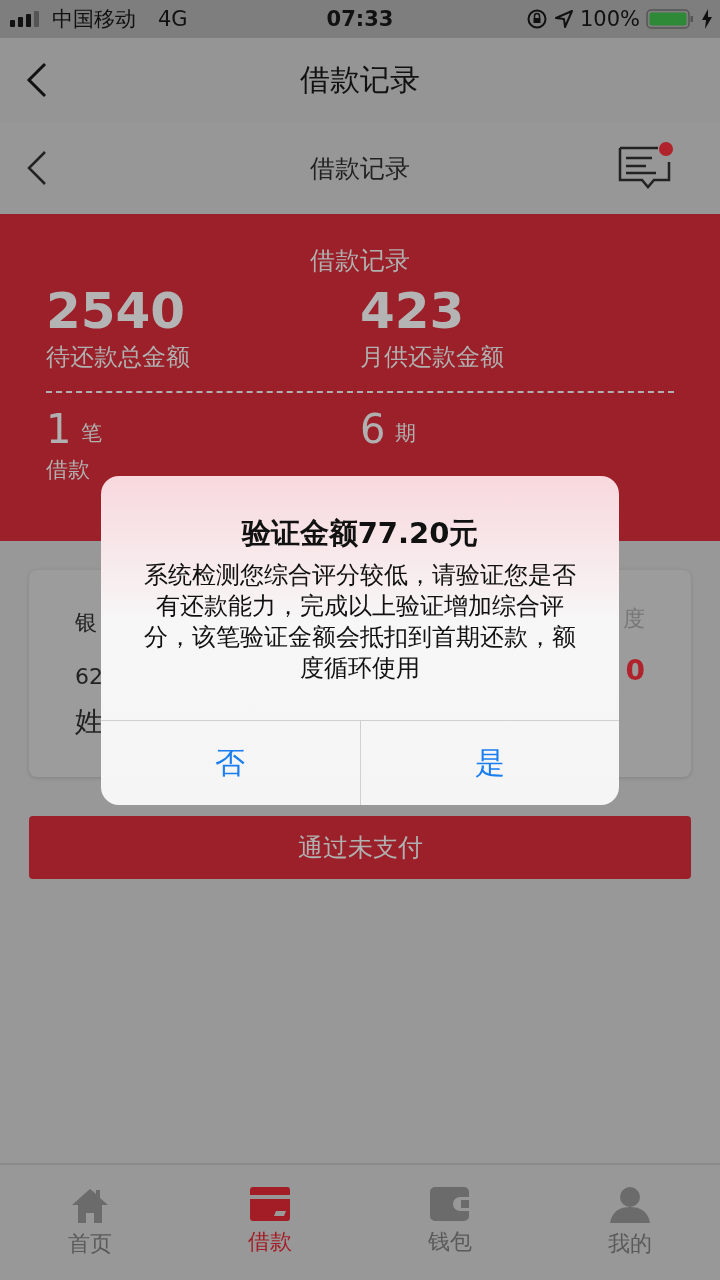  I want to click on count-value: 6, so click(373, 429).